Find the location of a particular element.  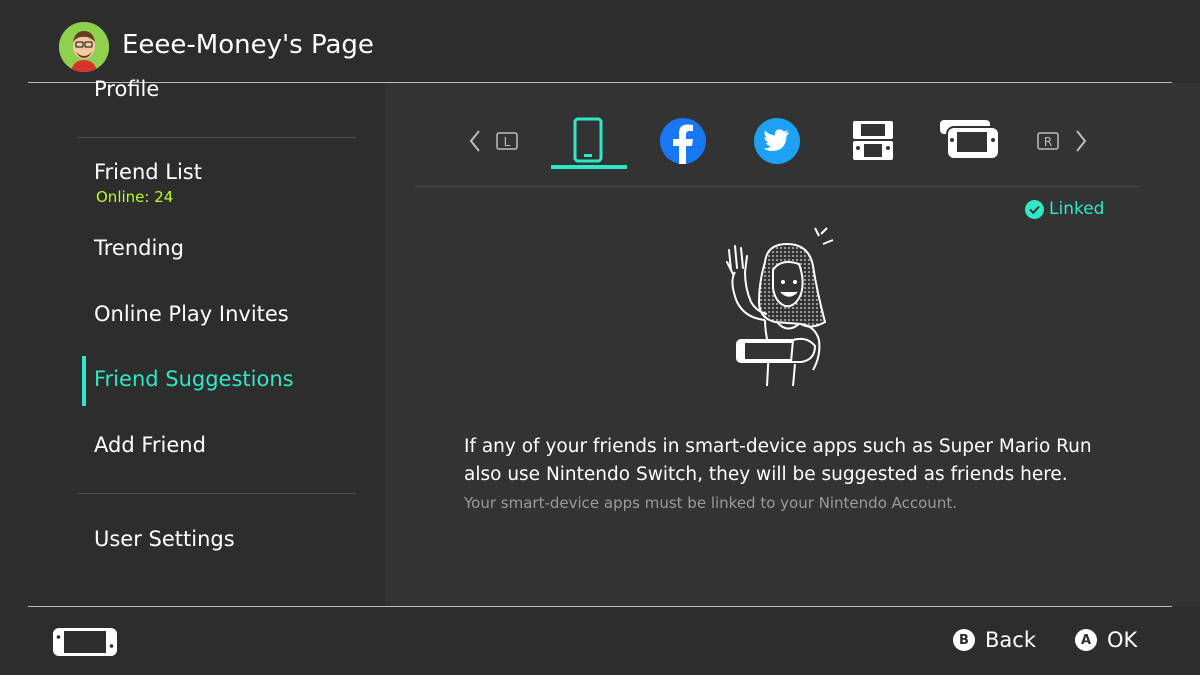

header: Eeee-Money's Page is located at coordinates (600, 41).